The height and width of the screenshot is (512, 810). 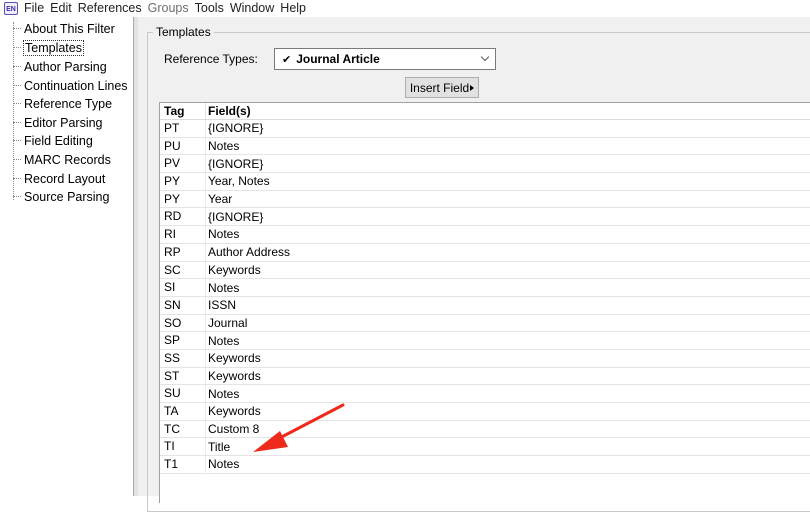 What do you see at coordinates (11, 8) in the screenshot?
I see `endnote-app-icon: EN` at bounding box center [11, 8].